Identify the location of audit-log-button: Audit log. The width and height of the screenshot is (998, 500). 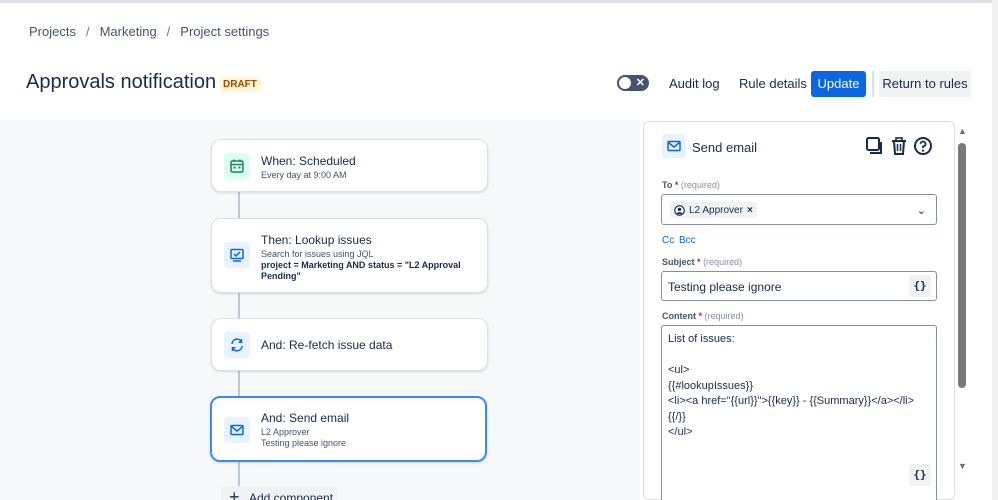
(694, 84).